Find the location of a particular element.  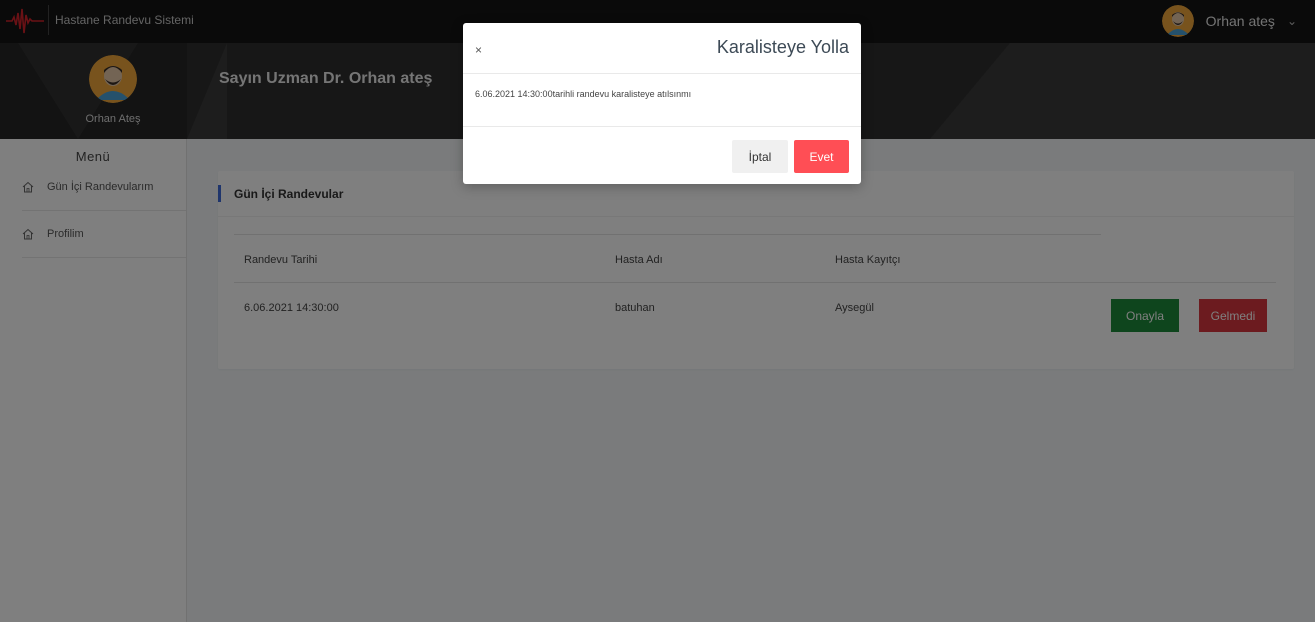

modal-header: × Karalisteye Yolla is located at coordinates (662, 48).